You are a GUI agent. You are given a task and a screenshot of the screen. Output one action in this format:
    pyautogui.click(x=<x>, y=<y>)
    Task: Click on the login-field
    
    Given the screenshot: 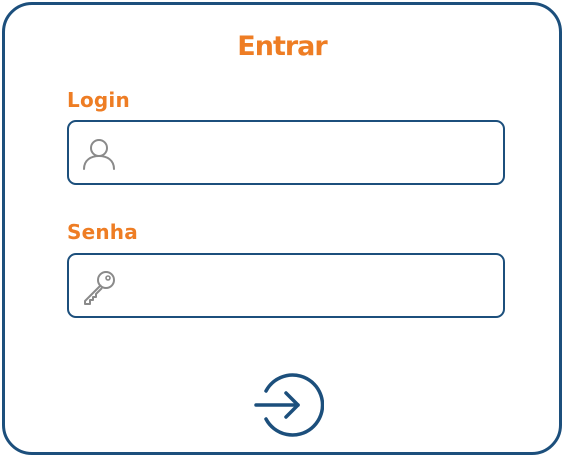 What is the action you would take?
    pyautogui.click(x=286, y=152)
    